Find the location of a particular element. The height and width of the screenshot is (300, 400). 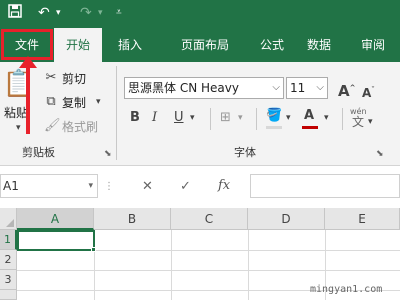

formula-input is located at coordinates (325, 186).